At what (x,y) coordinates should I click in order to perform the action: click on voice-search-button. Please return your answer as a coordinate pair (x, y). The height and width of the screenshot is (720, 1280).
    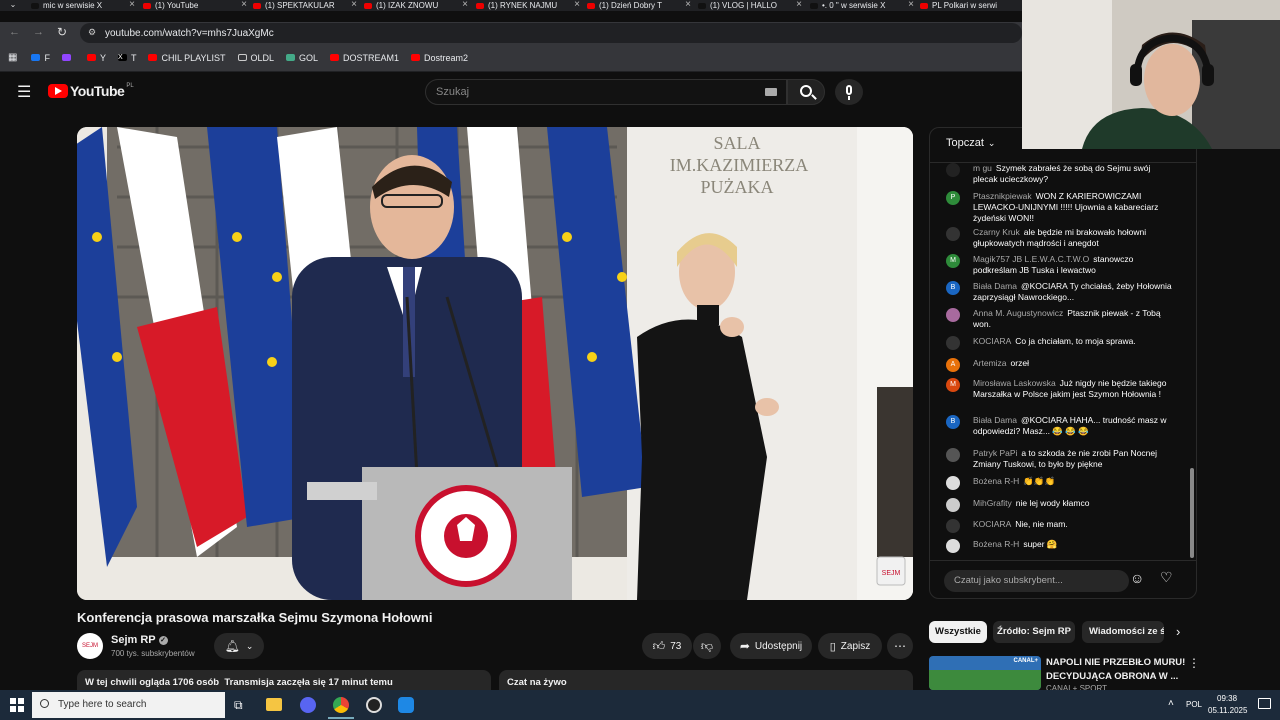
    Looking at the image, I should click on (849, 92).